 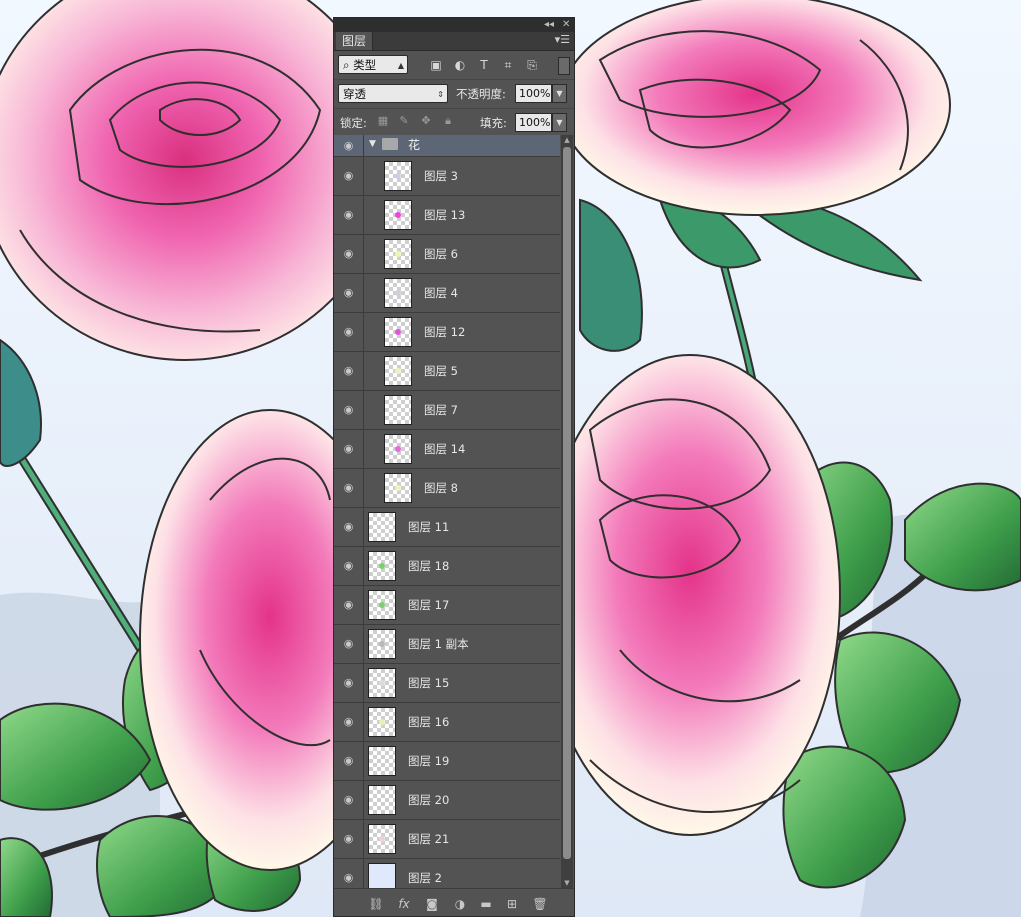 What do you see at coordinates (567, 140) in the screenshot?
I see `scroll-up-arrow: ▲` at bounding box center [567, 140].